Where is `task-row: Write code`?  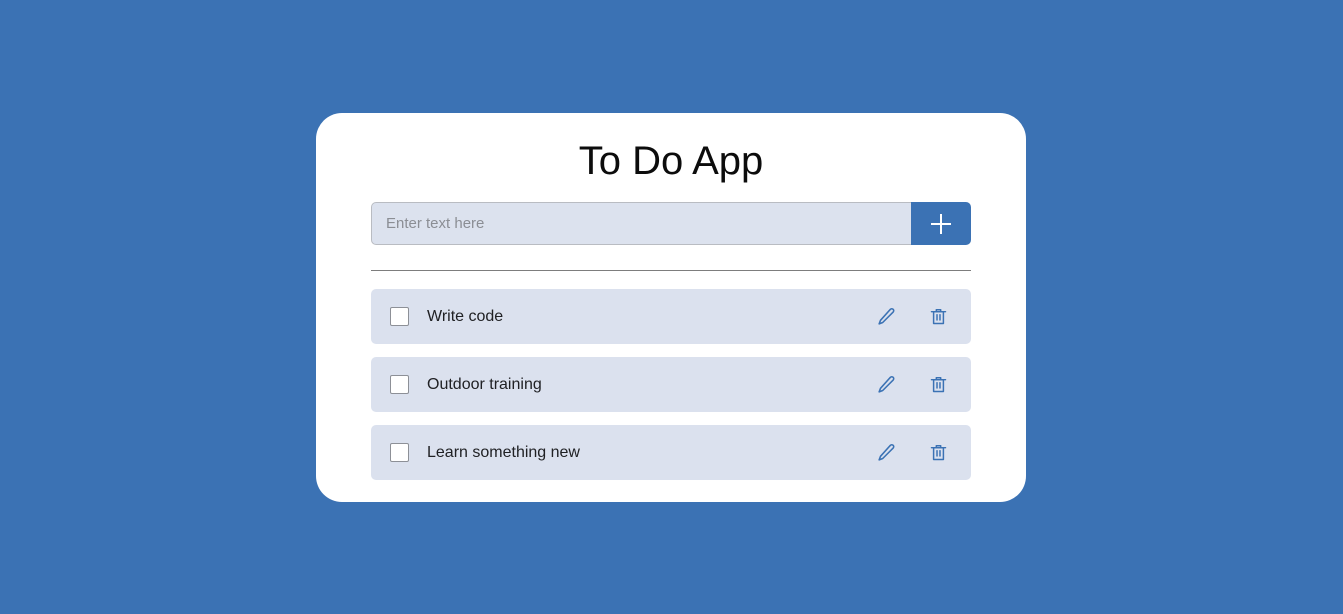
task-row: Write code is located at coordinates (671, 316).